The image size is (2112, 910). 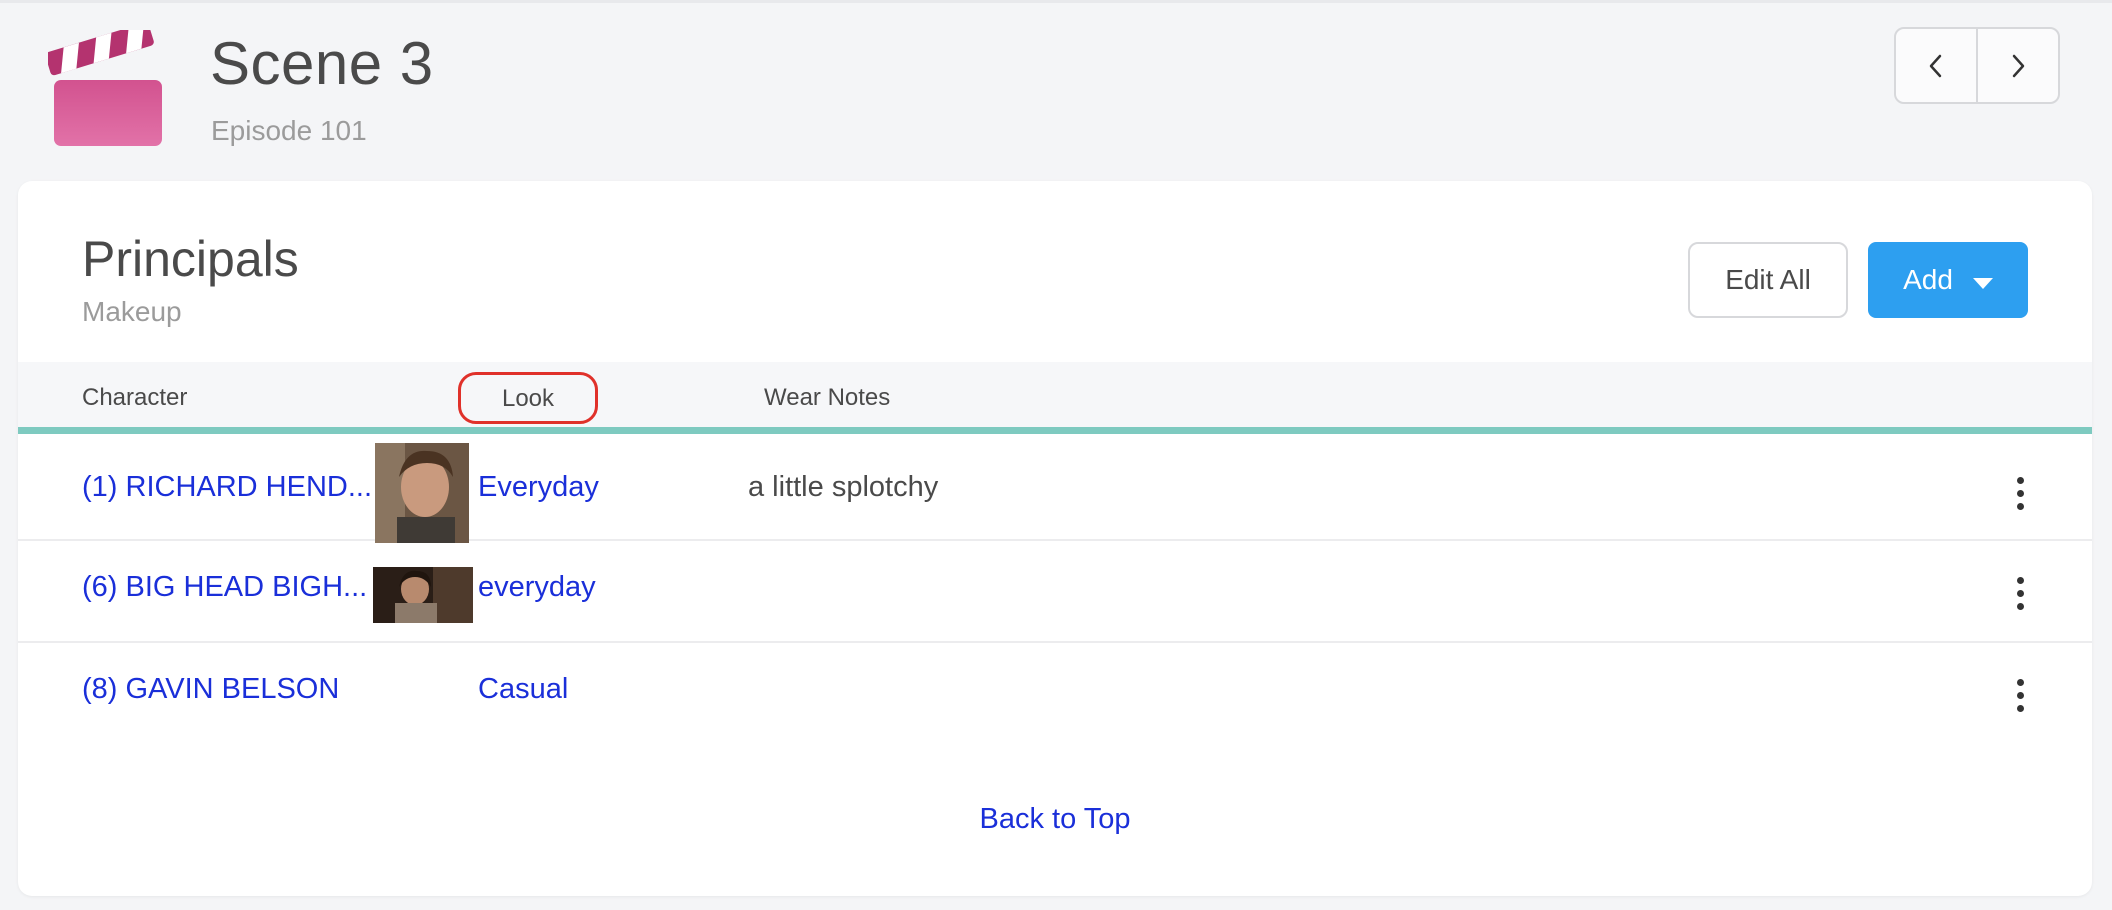 I want to click on character-link: (8) GAVIN BELSON, so click(x=210, y=689).